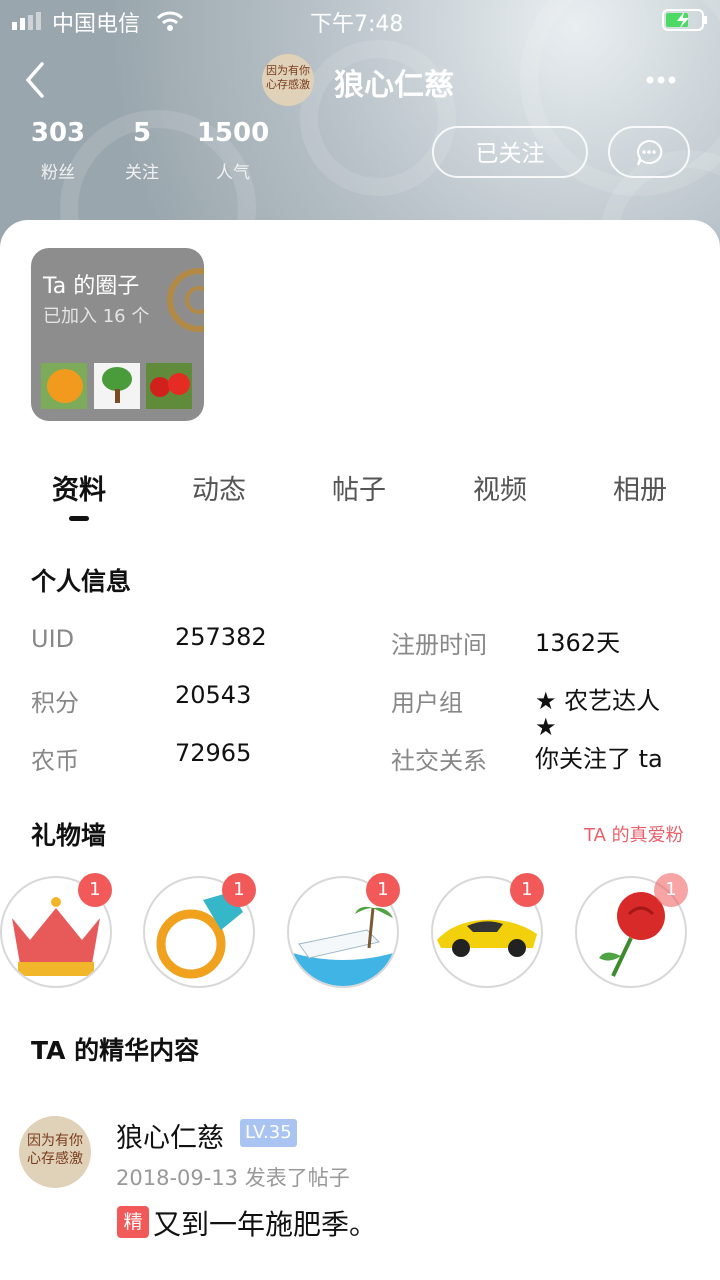 The image size is (720, 1280). Describe the element at coordinates (58, 133) in the screenshot. I see `stat-fans-value: 303` at that location.